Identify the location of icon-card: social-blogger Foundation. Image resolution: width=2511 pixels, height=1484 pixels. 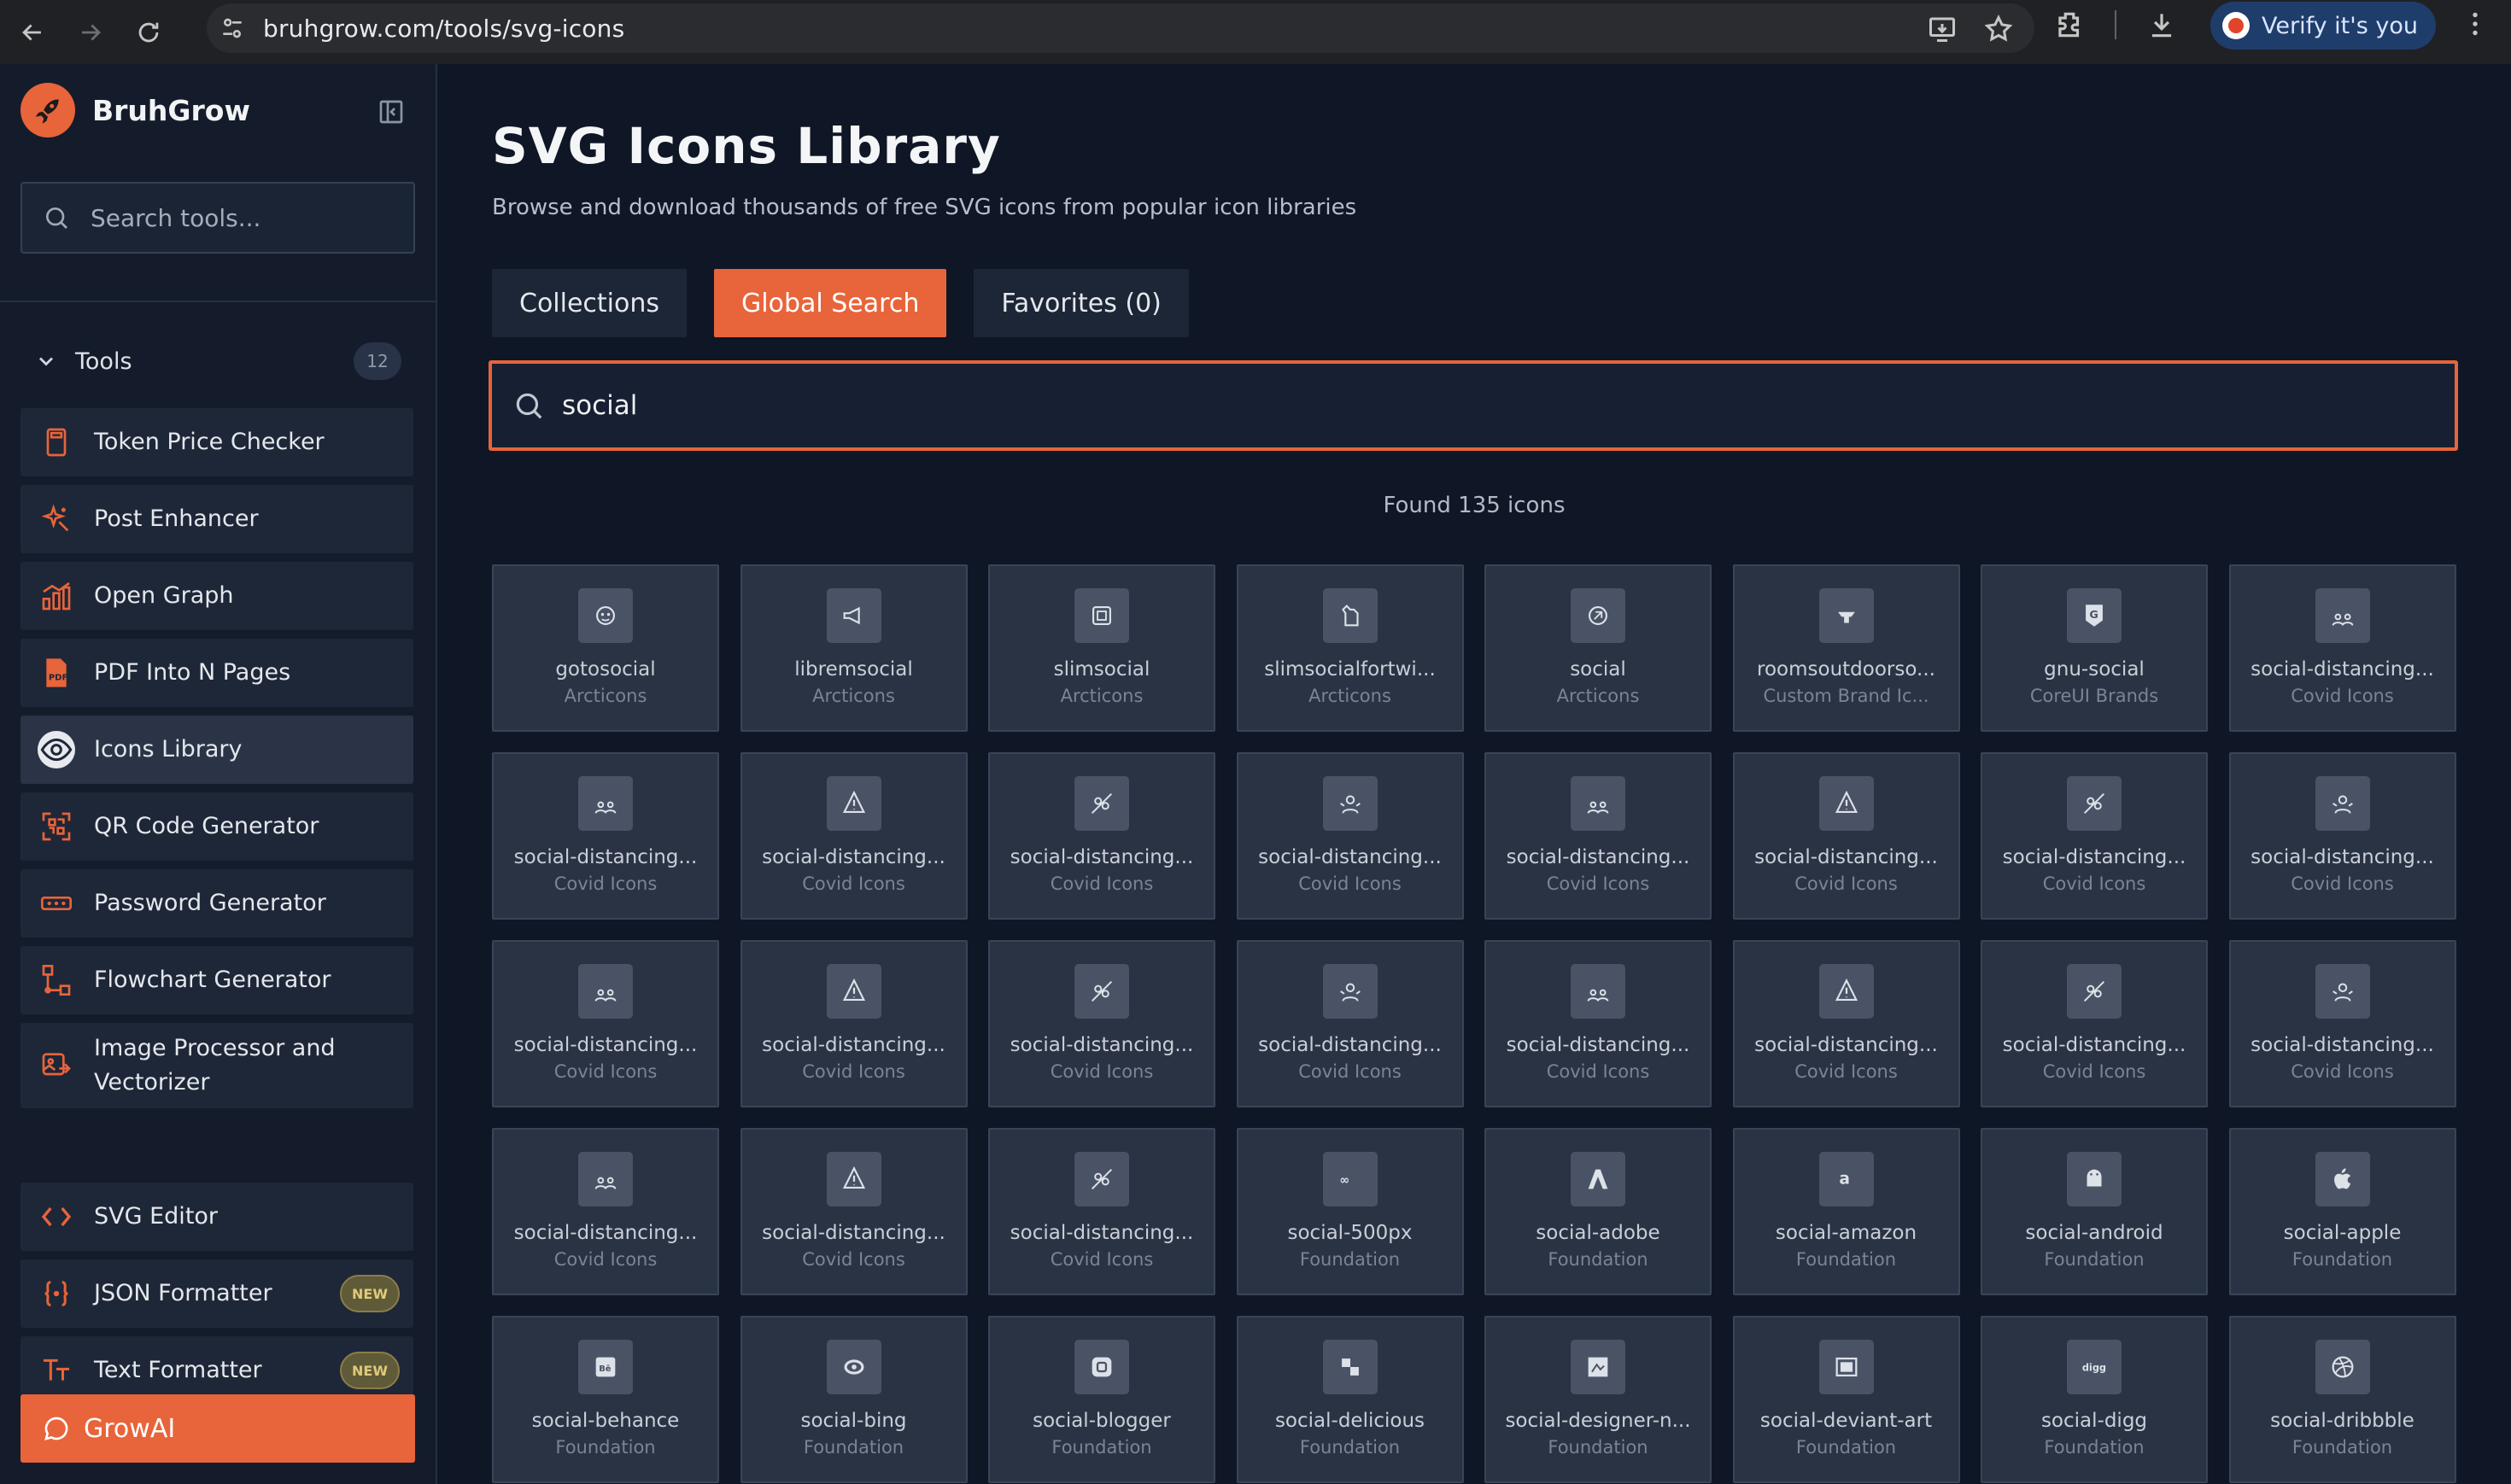
(1101, 1400).